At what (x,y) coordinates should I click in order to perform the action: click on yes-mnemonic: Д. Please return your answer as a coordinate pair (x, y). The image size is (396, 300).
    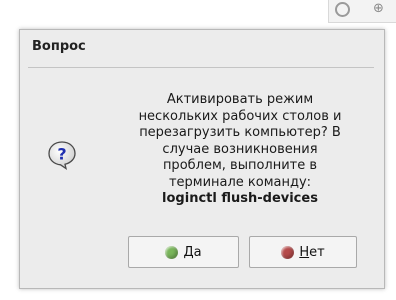
    Looking at the image, I should click on (188, 252).